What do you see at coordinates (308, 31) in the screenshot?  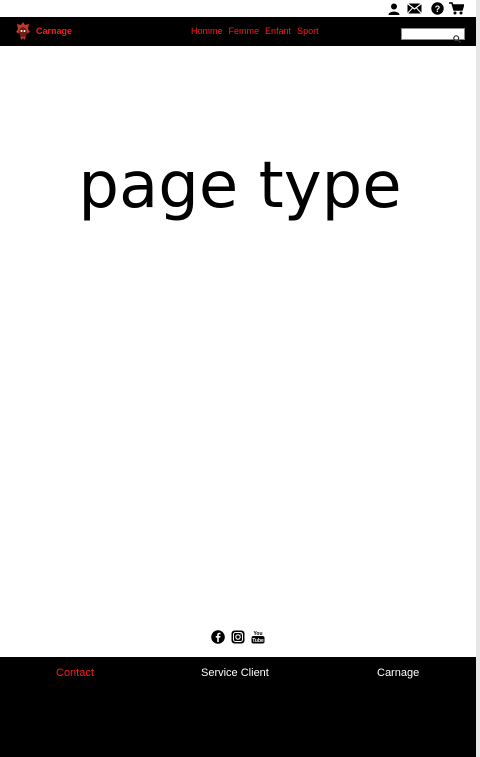 I see `nav-item-sport: Sport` at bounding box center [308, 31].